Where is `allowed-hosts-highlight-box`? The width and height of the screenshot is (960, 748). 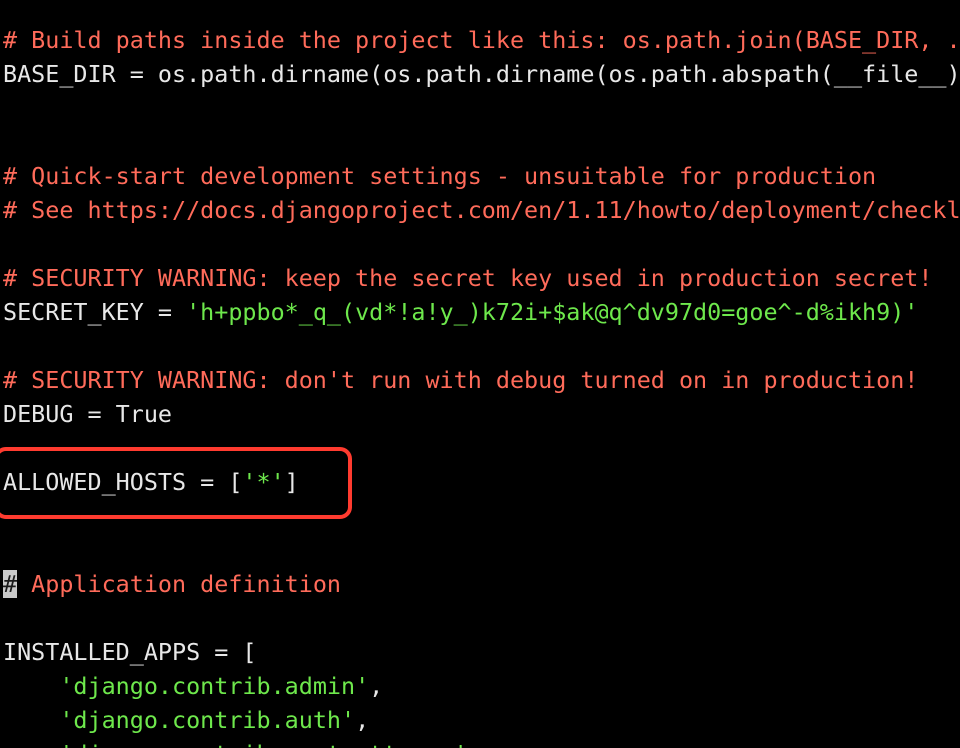
allowed-hosts-highlight-box is located at coordinates (176, 483).